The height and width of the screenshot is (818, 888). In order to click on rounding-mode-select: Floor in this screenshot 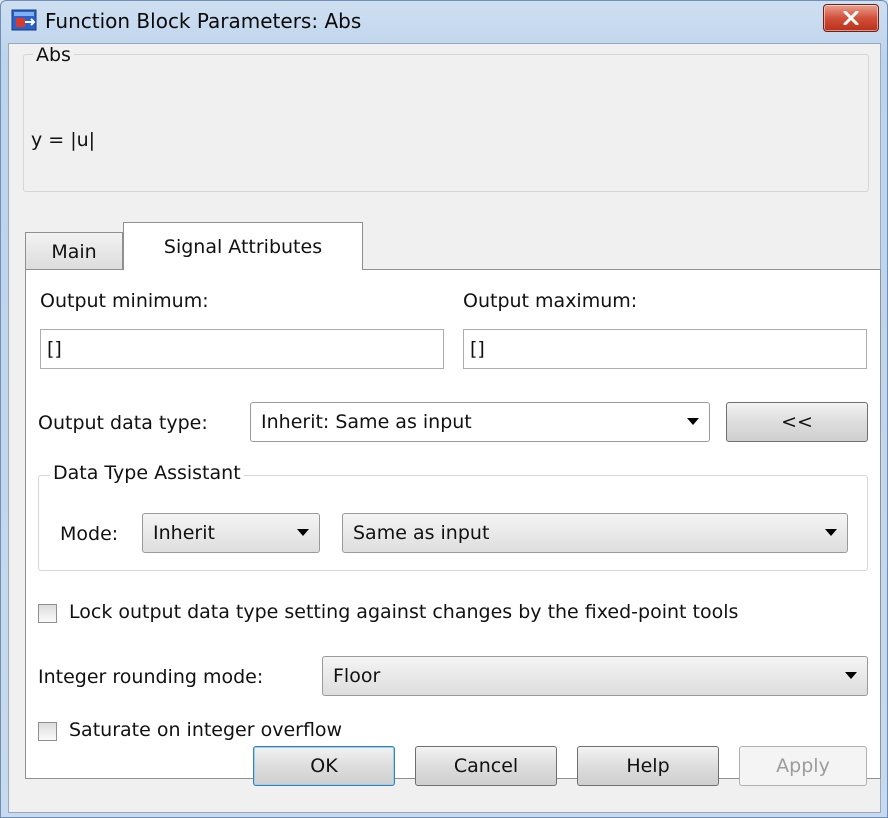, I will do `click(595, 676)`.